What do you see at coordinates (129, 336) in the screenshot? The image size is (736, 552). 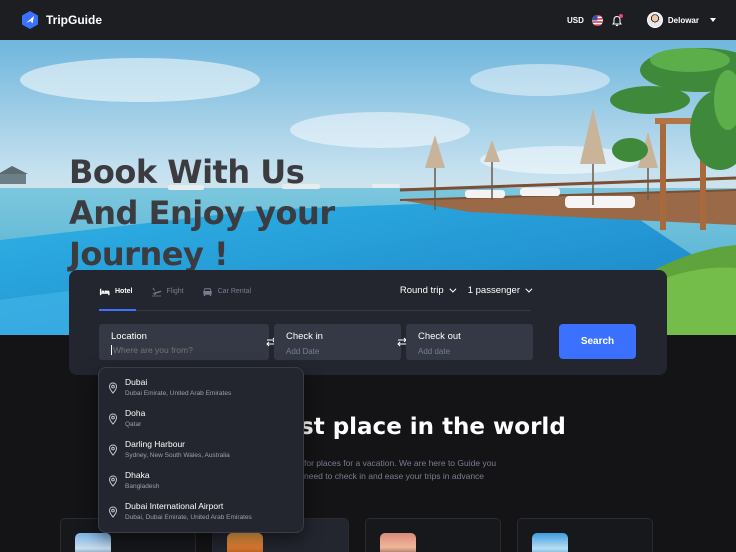 I see `location-label: Location` at bounding box center [129, 336].